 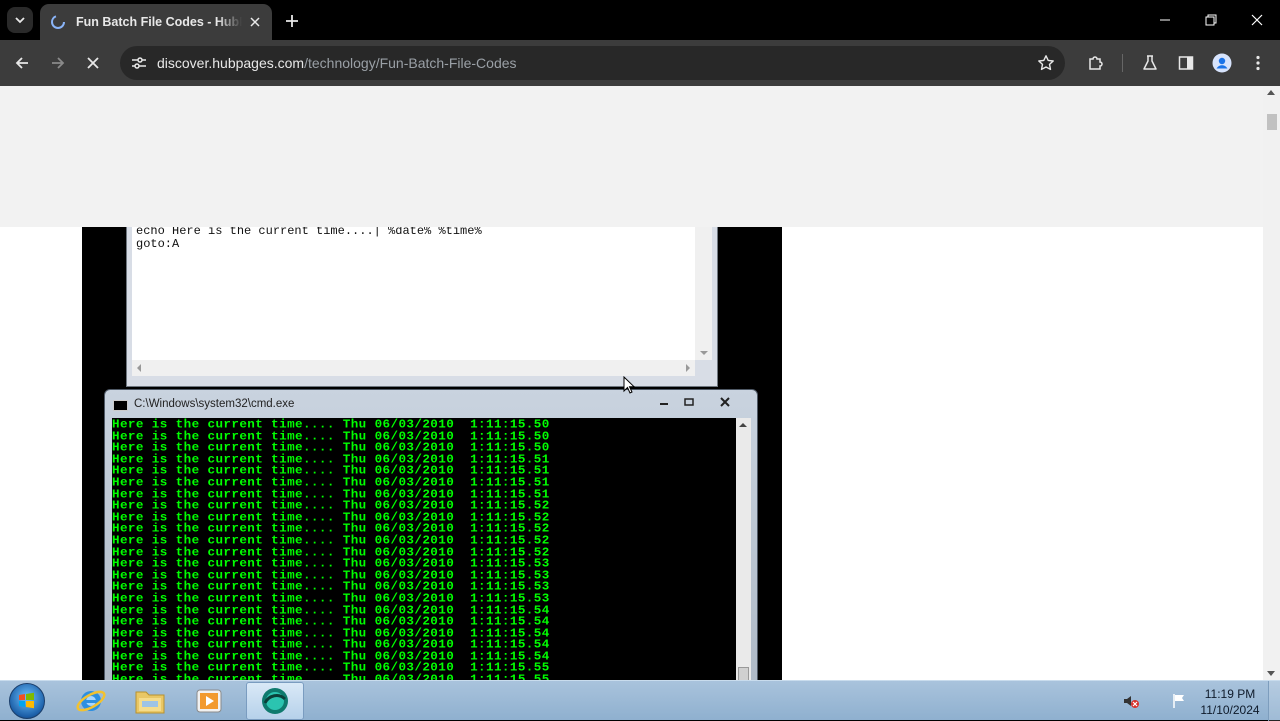 I want to click on stop-loading-button, so click(x=93, y=63).